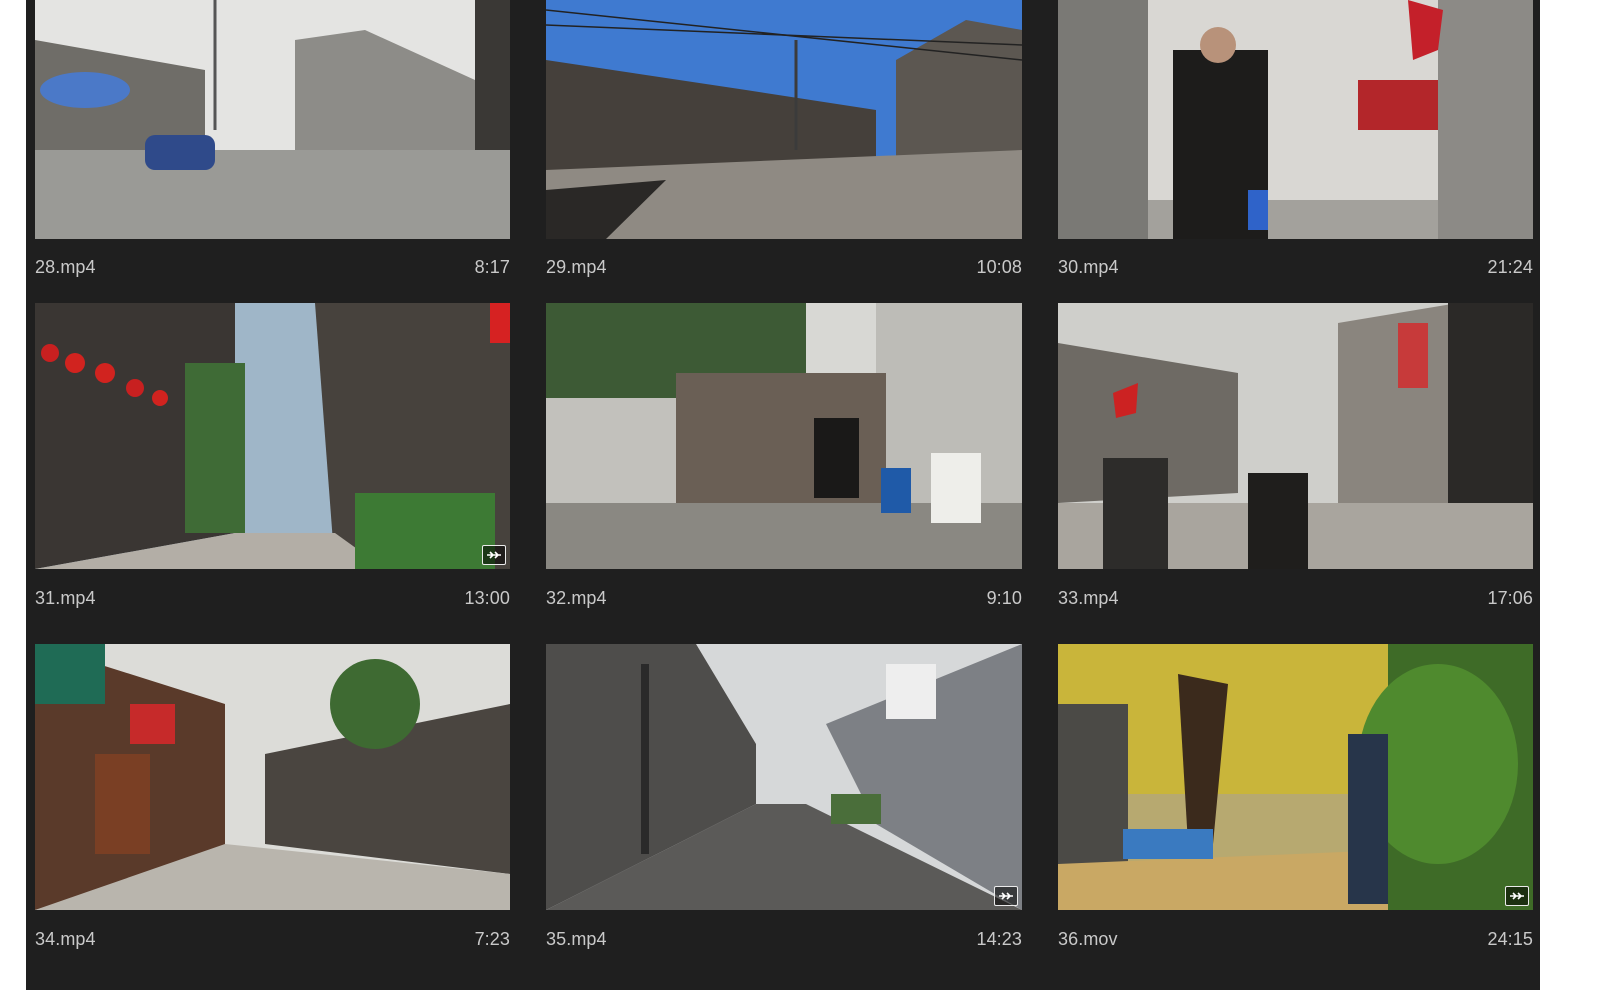  Describe the element at coordinates (1510, 267) in the screenshot. I see `clip-duration: 21:24` at that location.